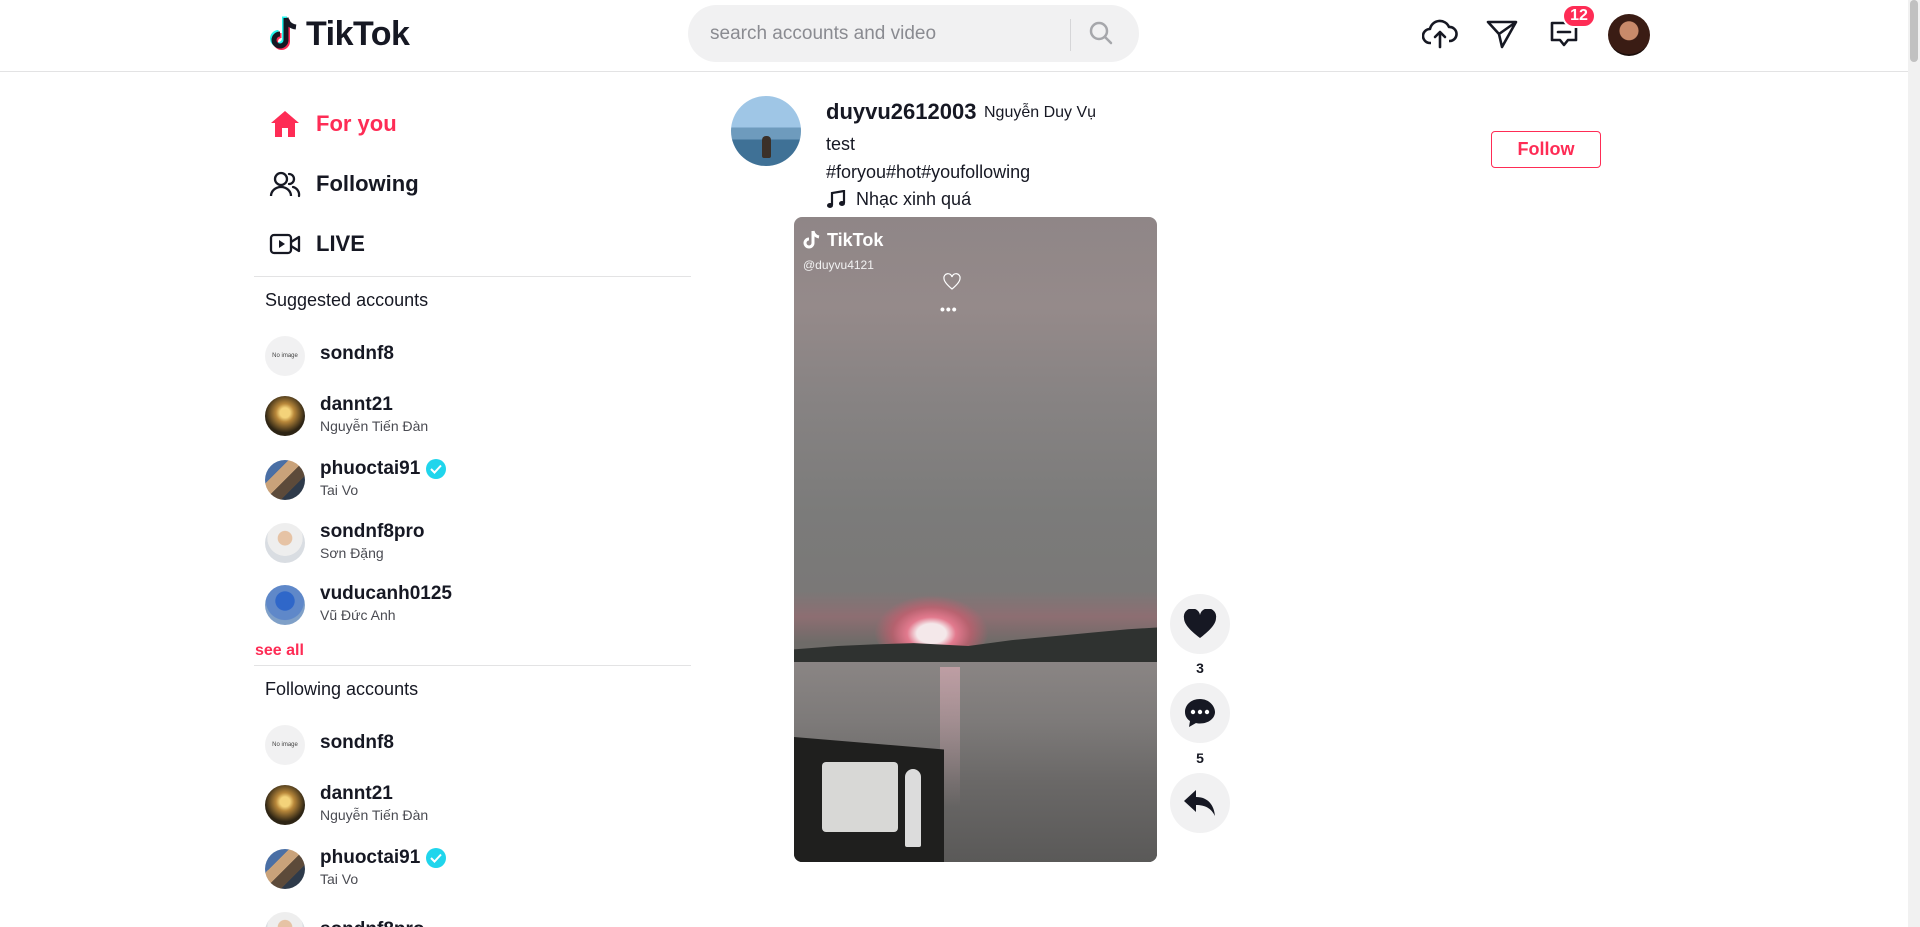  Describe the element at coordinates (1040, 112) in the screenshot. I see `post-display-name: Nguyễn Duy Vụ` at that location.